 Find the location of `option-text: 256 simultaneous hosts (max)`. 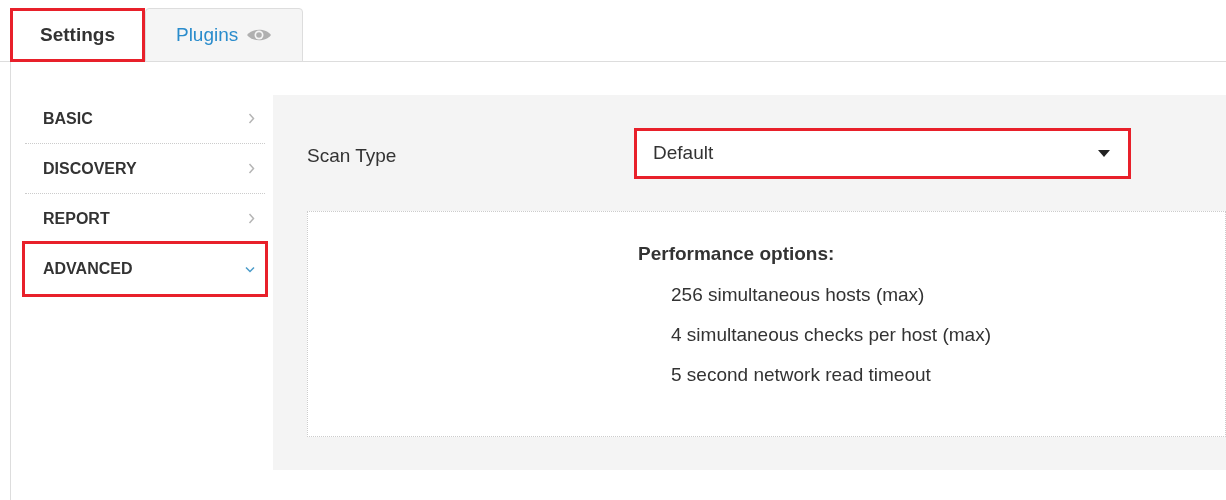

option-text: 256 simultaneous hosts (max) is located at coordinates (798, 294).